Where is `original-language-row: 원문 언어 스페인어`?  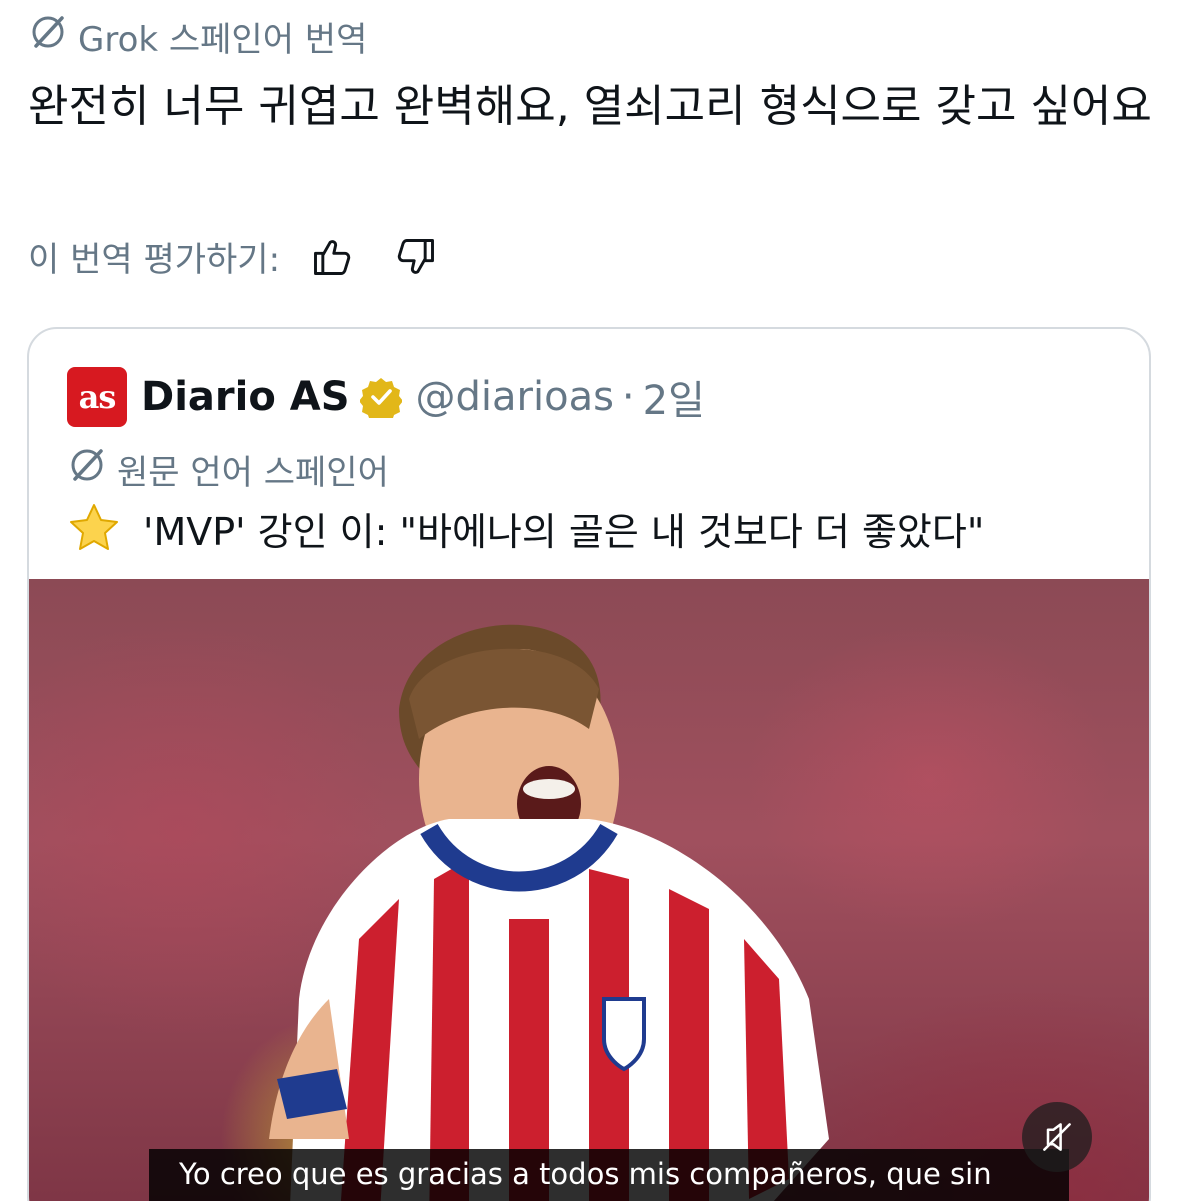 original-language-row: 원문 언어 스페인어 is located at coordinates (228, 469).